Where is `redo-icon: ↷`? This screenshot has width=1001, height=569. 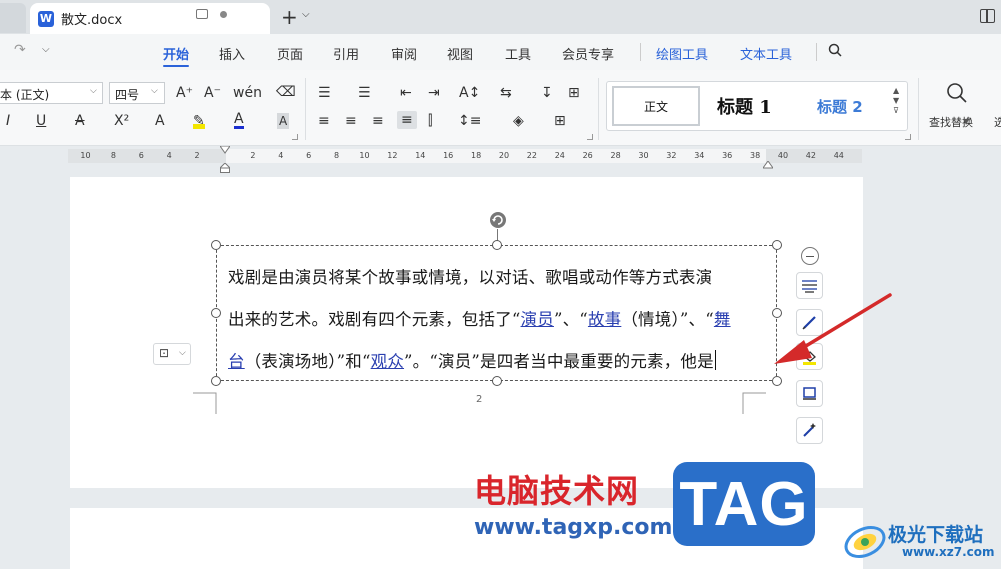 redo-icon: ↷ is located at coordinates (20, 50).